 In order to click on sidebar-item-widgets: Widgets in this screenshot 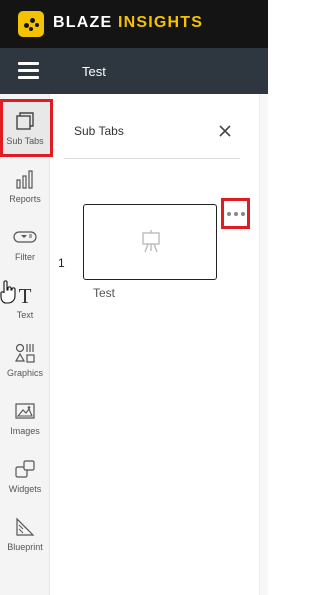, I will do `click(25, 476)`.